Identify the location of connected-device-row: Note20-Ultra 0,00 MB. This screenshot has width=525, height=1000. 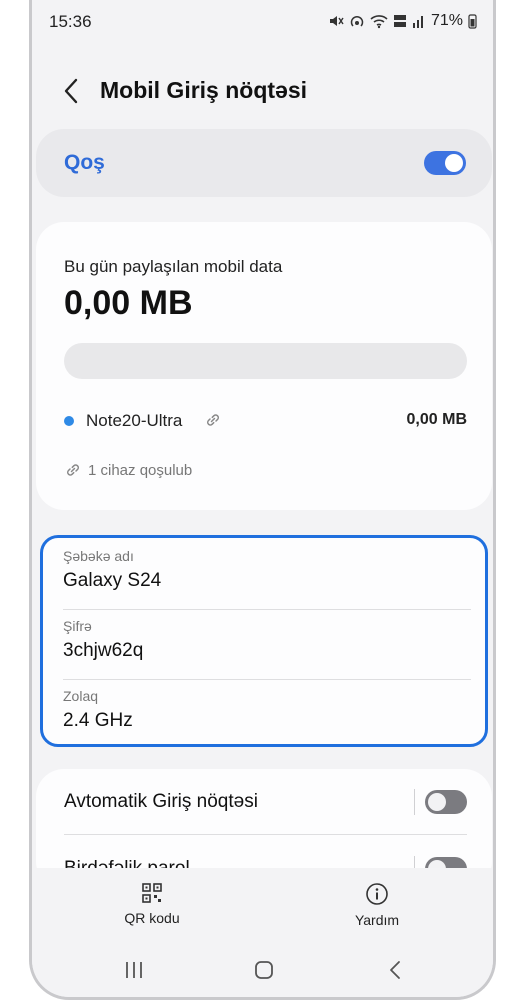
(265, 421).